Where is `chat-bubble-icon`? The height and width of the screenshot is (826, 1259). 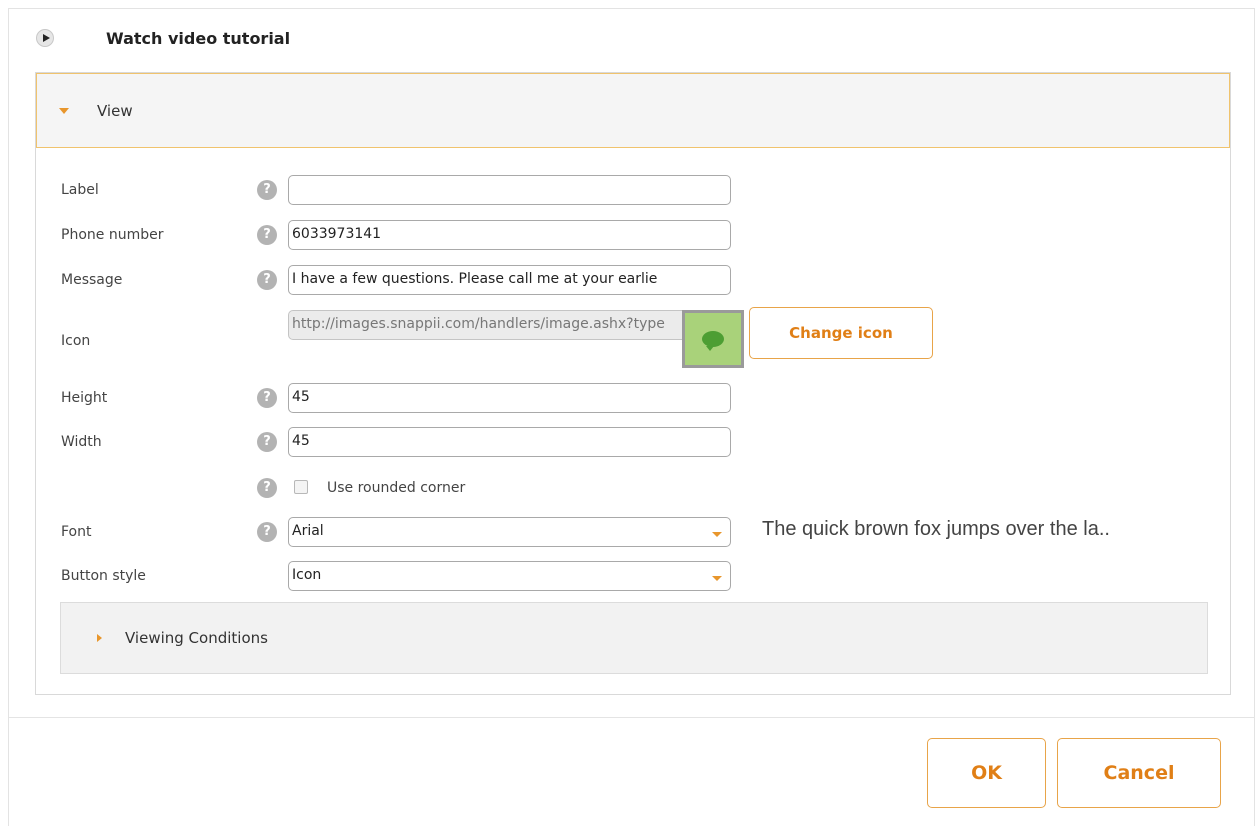
chat-bubble-icon is located at coordinates (713, 341).